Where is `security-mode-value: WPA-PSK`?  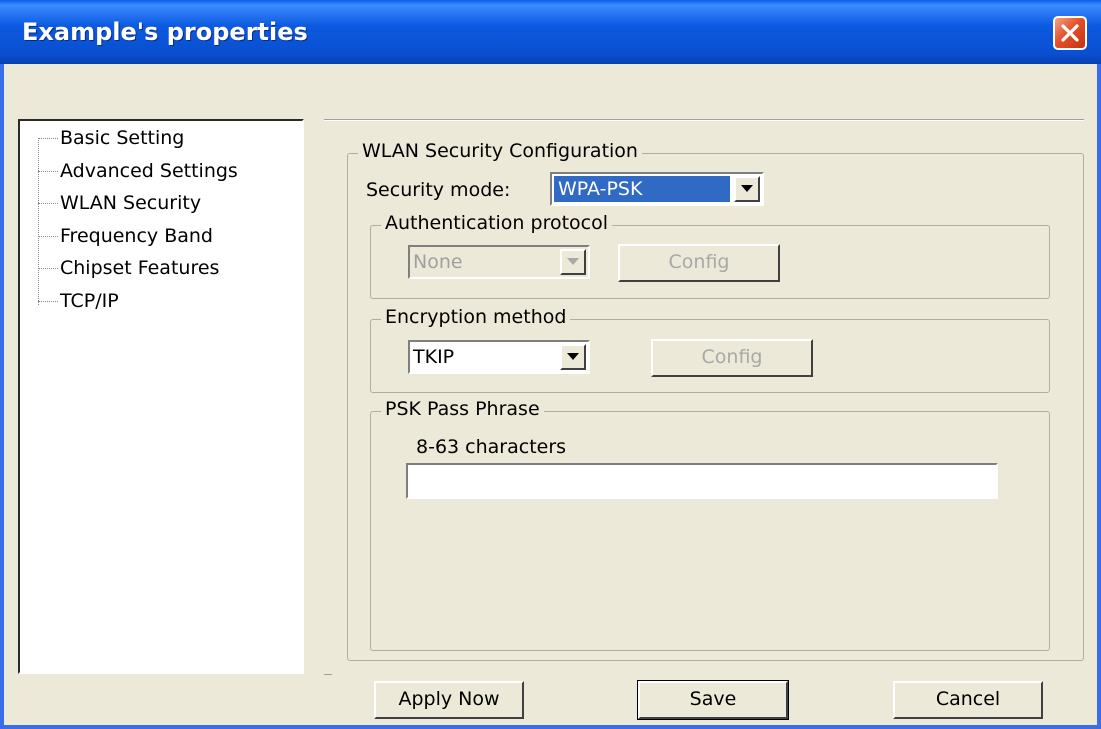 security-mode-value: WPA-PSK is located at coordinates (642, 189).